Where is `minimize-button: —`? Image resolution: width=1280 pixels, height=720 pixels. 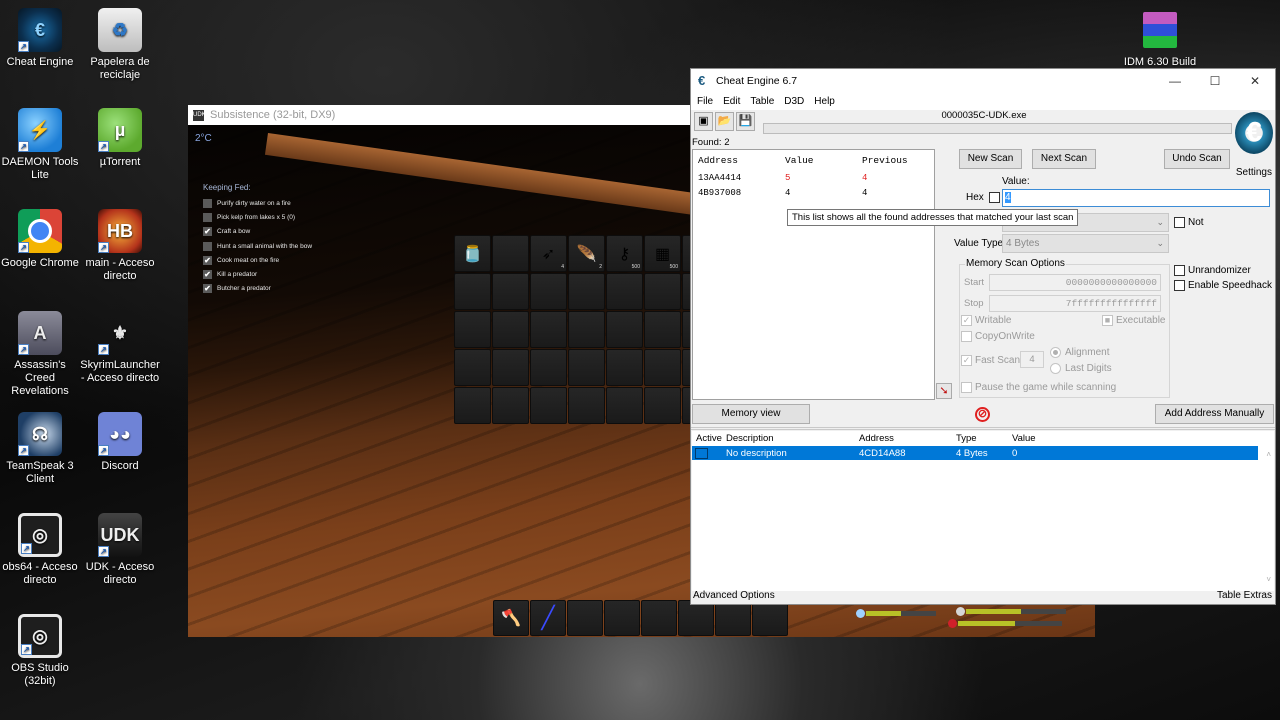 minimize-button: — is located at coordinates (1175, 81).